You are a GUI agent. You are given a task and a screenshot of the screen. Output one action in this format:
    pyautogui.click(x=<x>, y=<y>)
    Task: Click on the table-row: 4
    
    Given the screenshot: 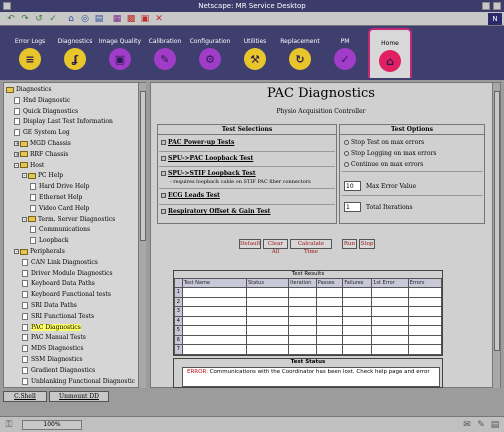 What is the action you would take?
    pyautogui.click(x=308, y=320)
    